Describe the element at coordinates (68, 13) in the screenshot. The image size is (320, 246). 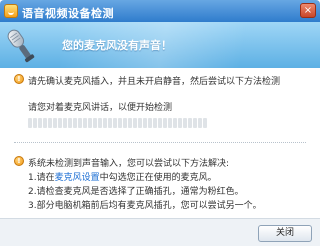
I see `window-title: 语音视频设备检测` at that location.